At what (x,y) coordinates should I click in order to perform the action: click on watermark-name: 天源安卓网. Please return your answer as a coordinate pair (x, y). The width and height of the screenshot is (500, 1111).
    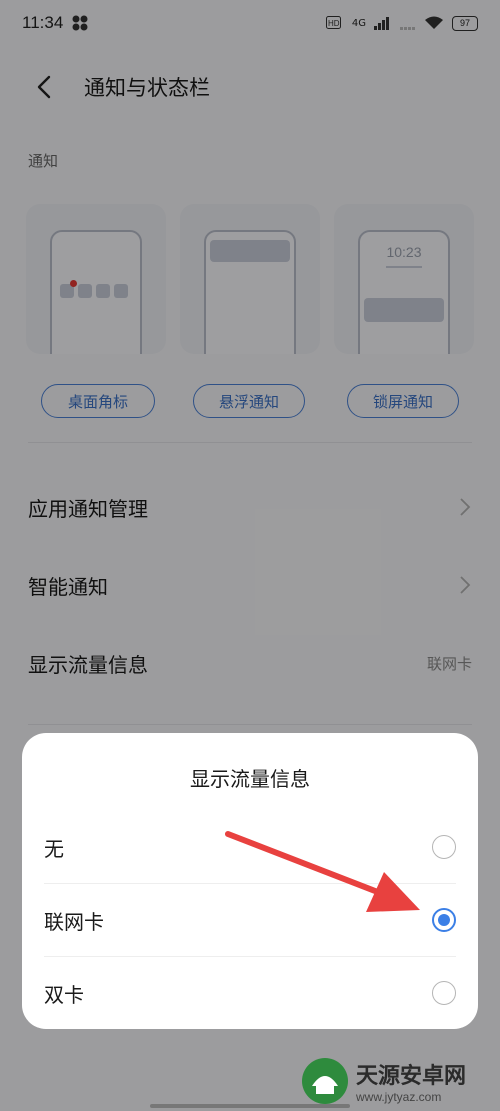
    Looking at the image, I should click on (411, 1076).